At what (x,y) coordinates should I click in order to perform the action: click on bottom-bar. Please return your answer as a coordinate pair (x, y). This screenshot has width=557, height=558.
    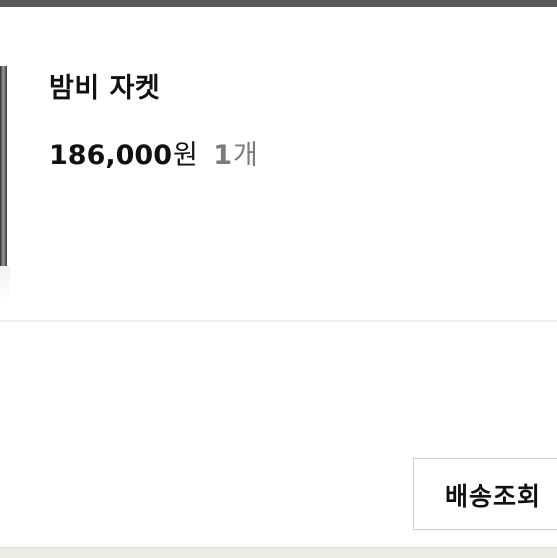
    Looking at the image, I should click on (278, 552).